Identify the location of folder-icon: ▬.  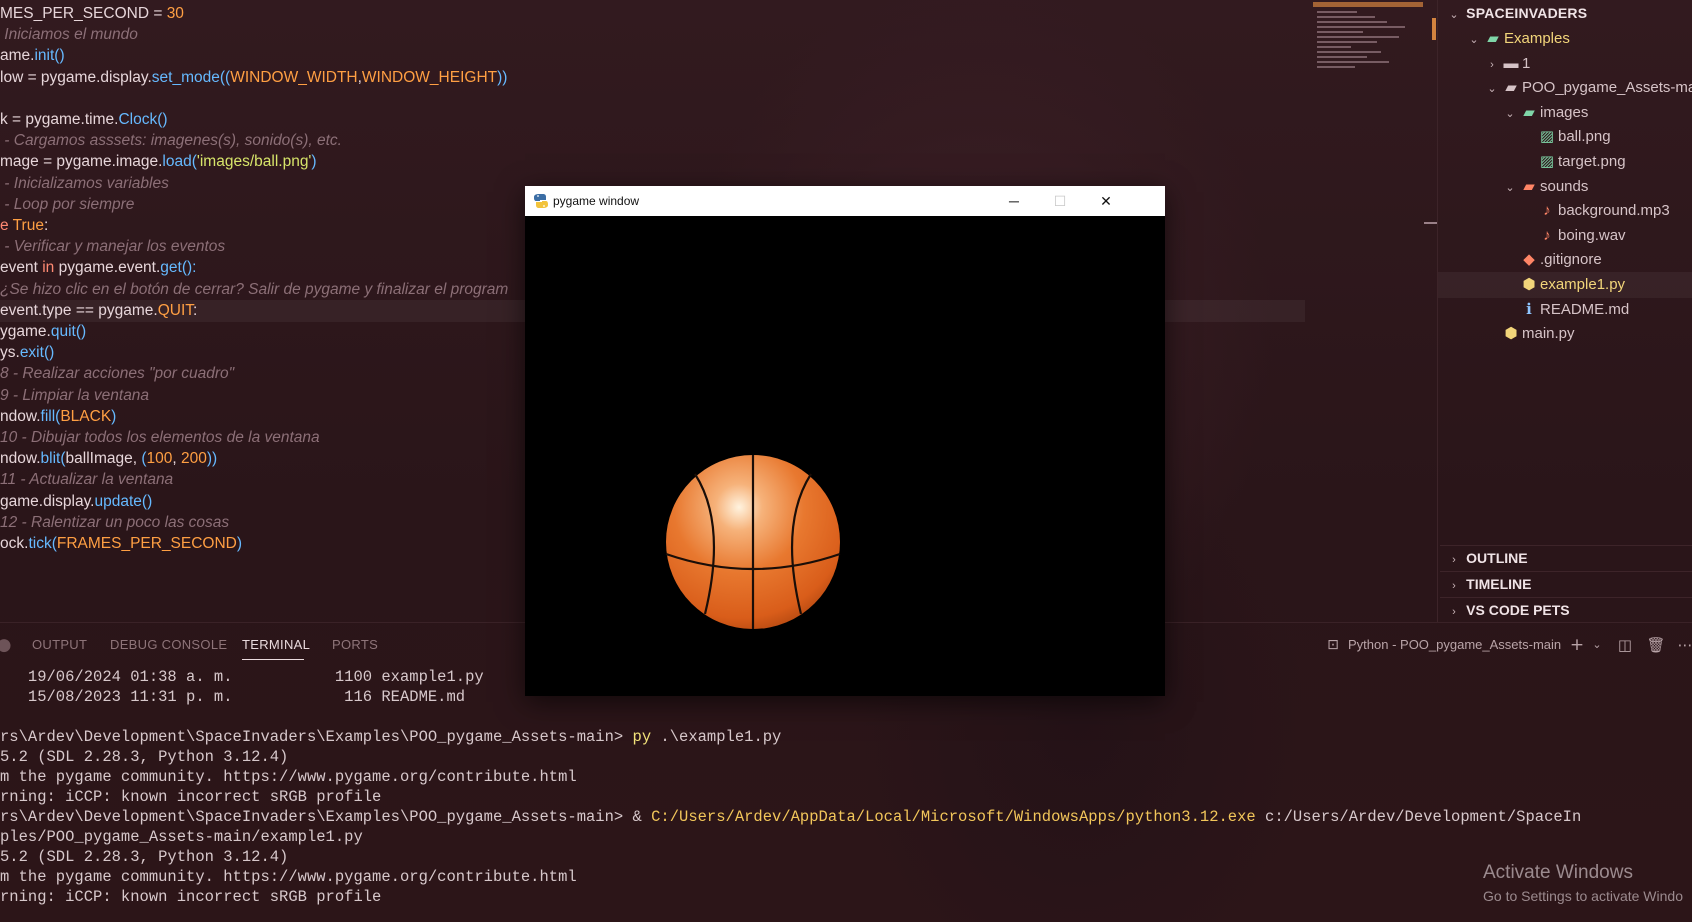
(1511, 63).